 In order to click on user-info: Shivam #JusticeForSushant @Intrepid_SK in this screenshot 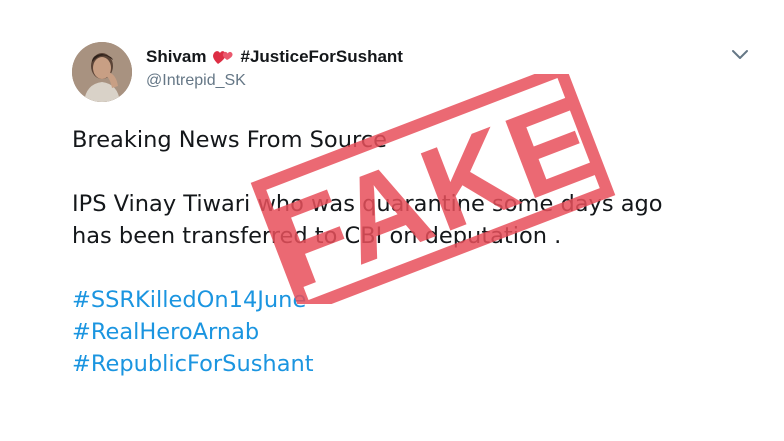, I will do `click(274, 68)`.